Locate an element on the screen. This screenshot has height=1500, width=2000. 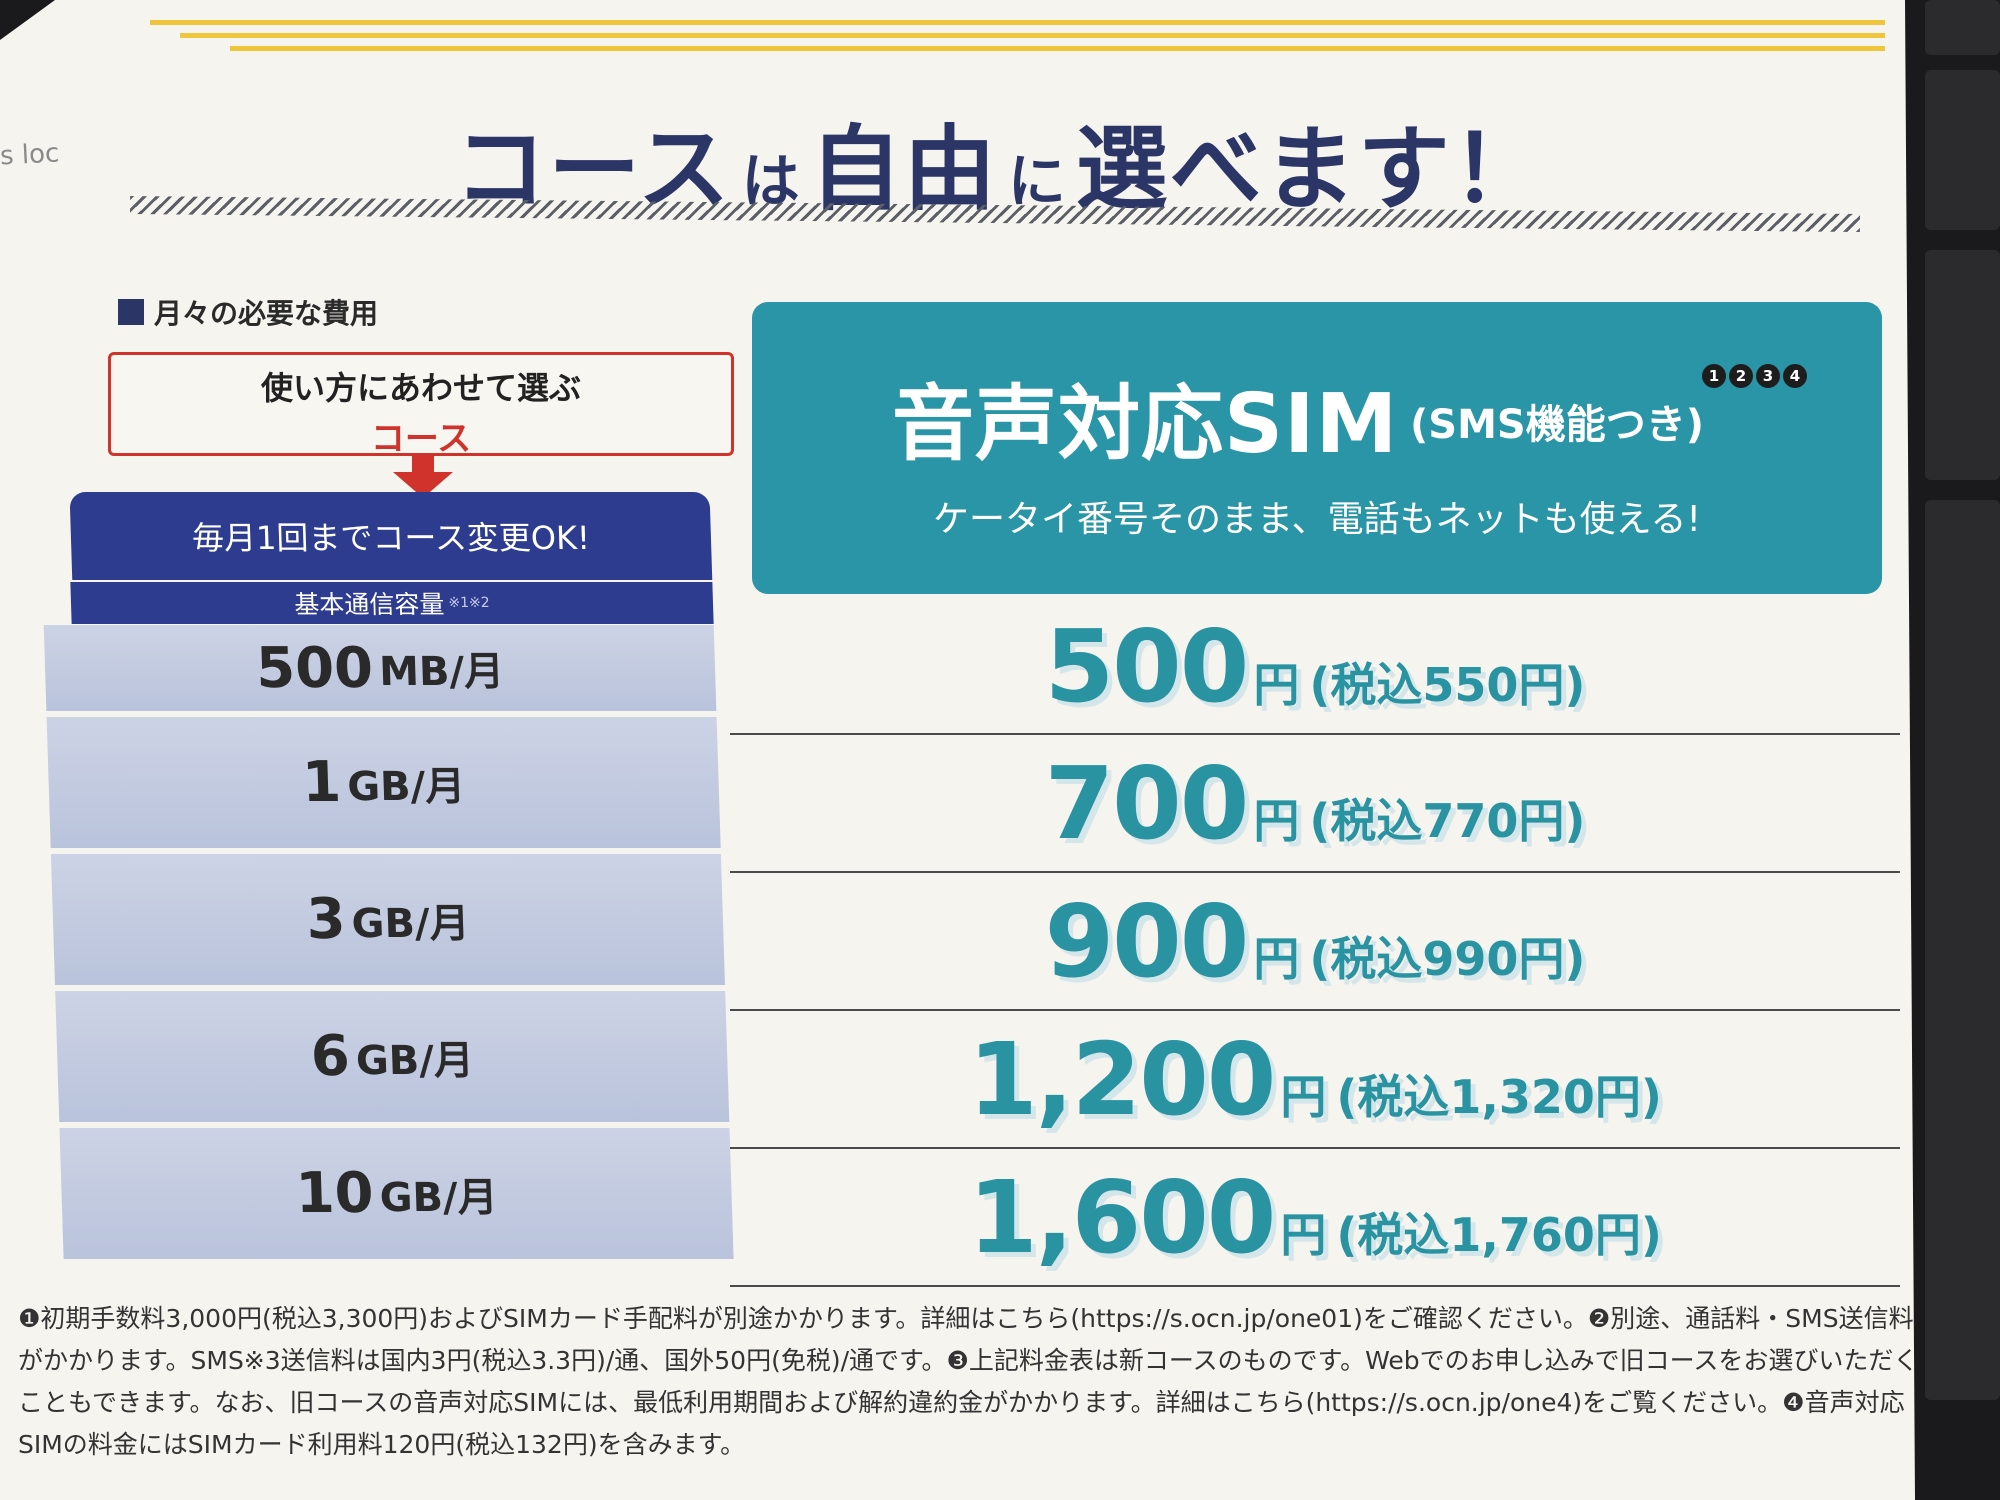
price-row: 1,600 円 (税込1,760円) is located at coordinates (1315, 1218).